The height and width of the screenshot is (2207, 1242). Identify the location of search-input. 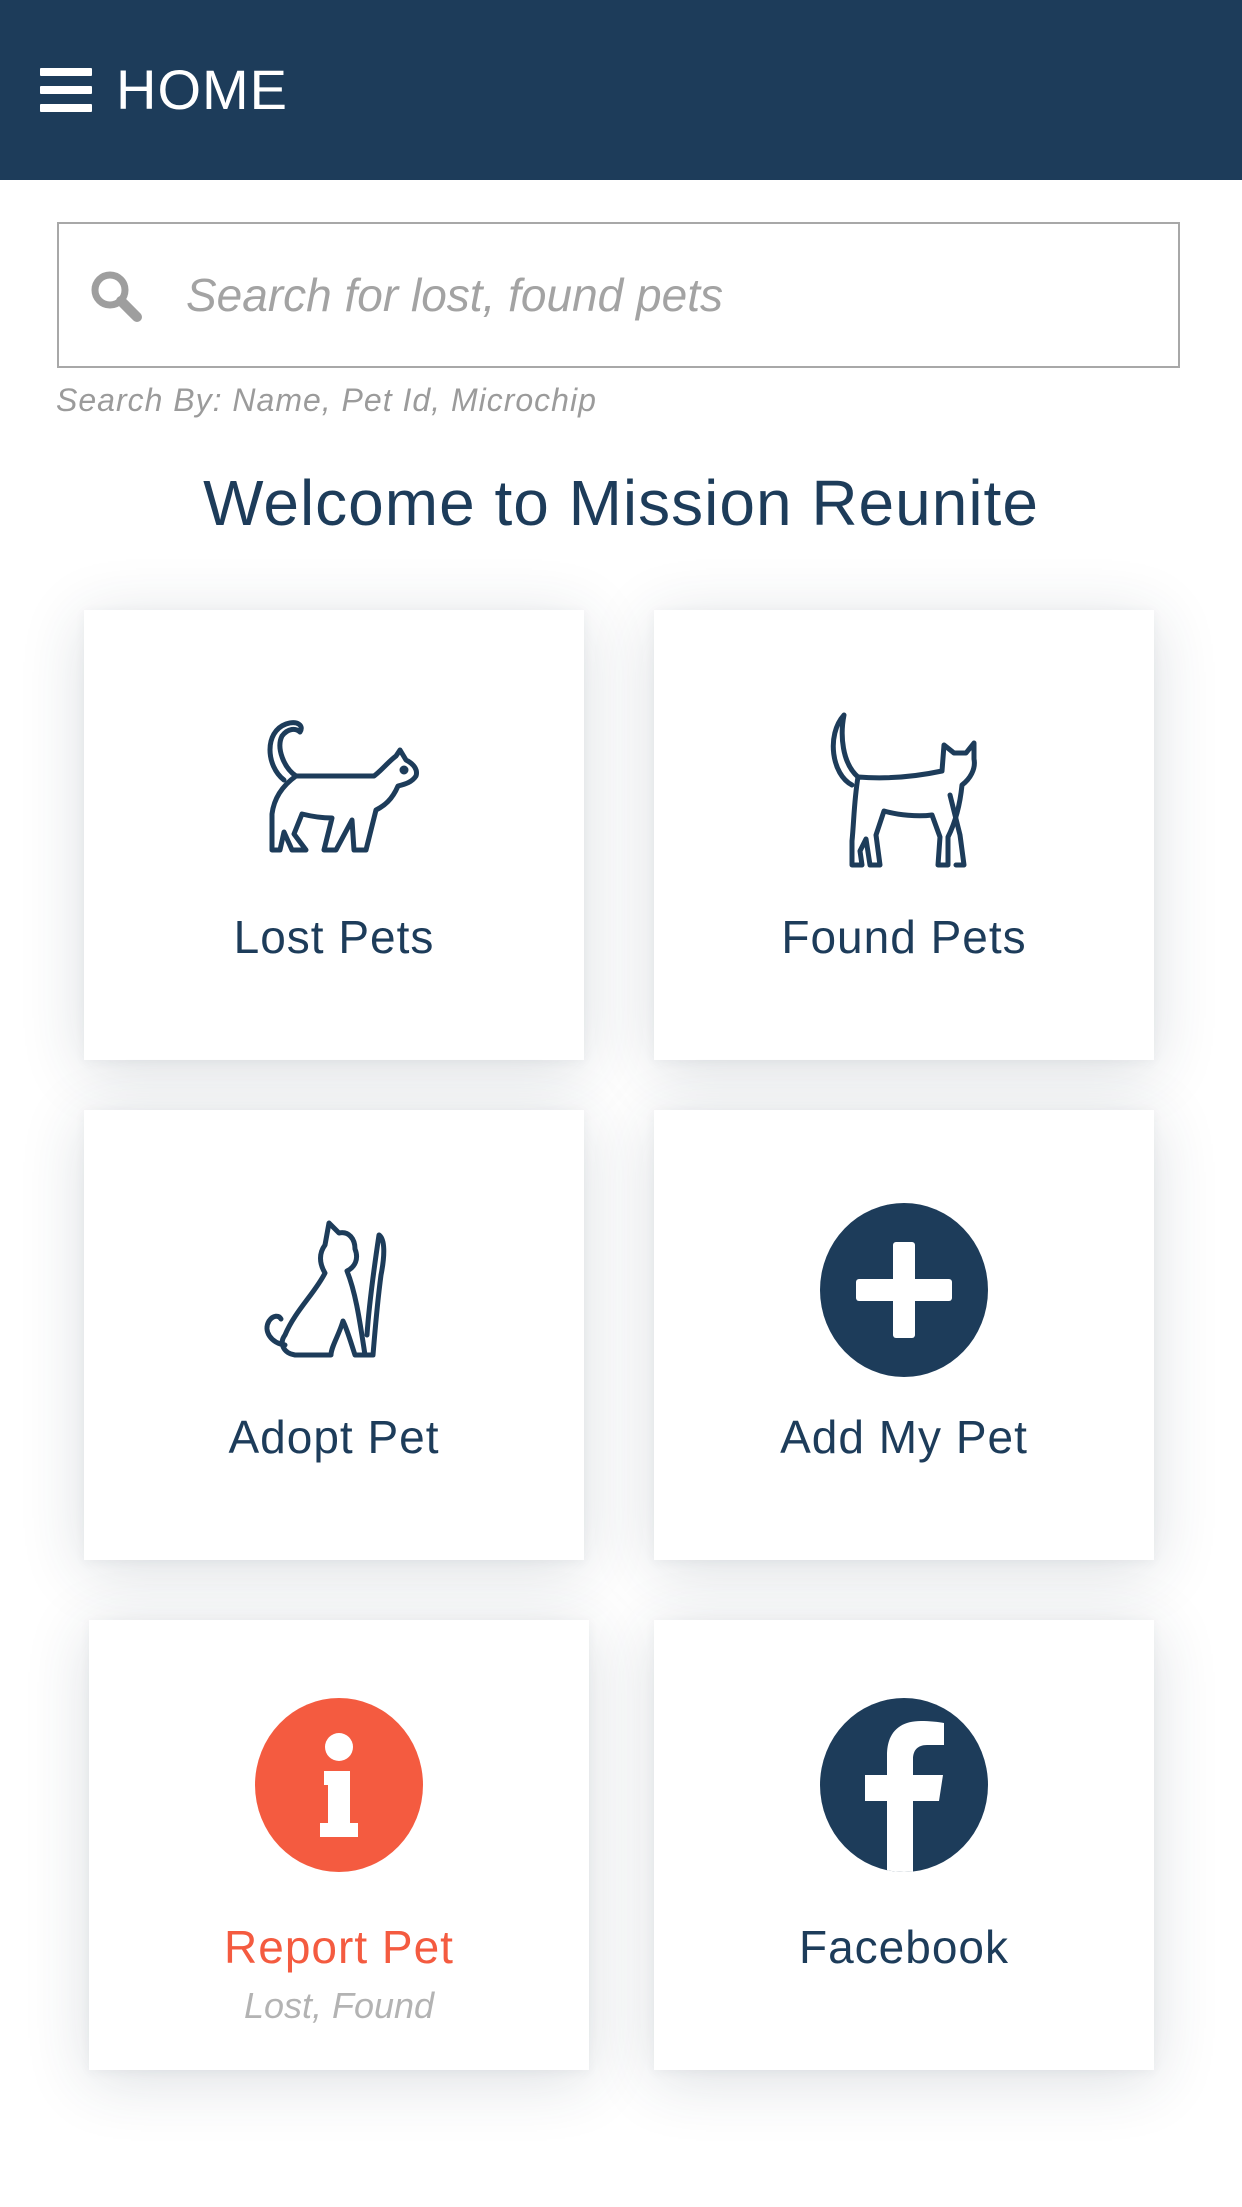
(664, 295).